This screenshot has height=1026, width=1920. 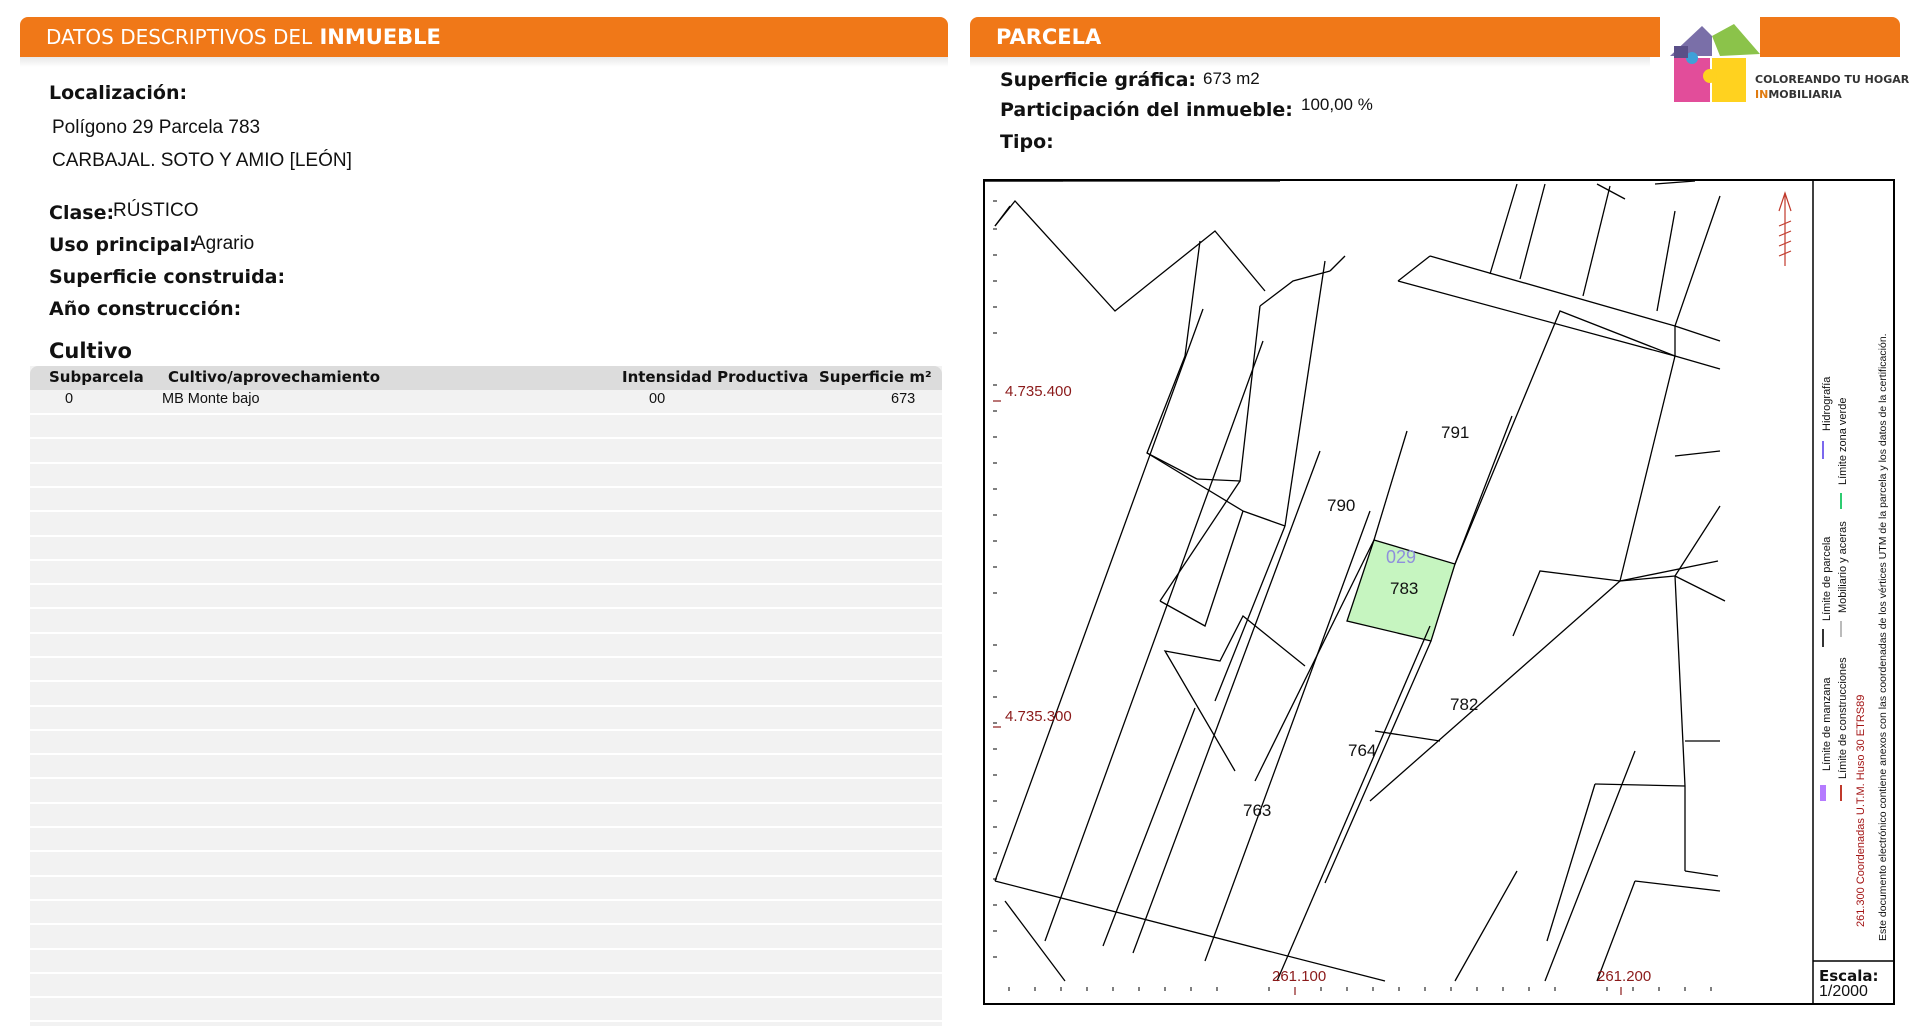 I want to click on parcel-label-782: 782, so click(x=1464, y=704).